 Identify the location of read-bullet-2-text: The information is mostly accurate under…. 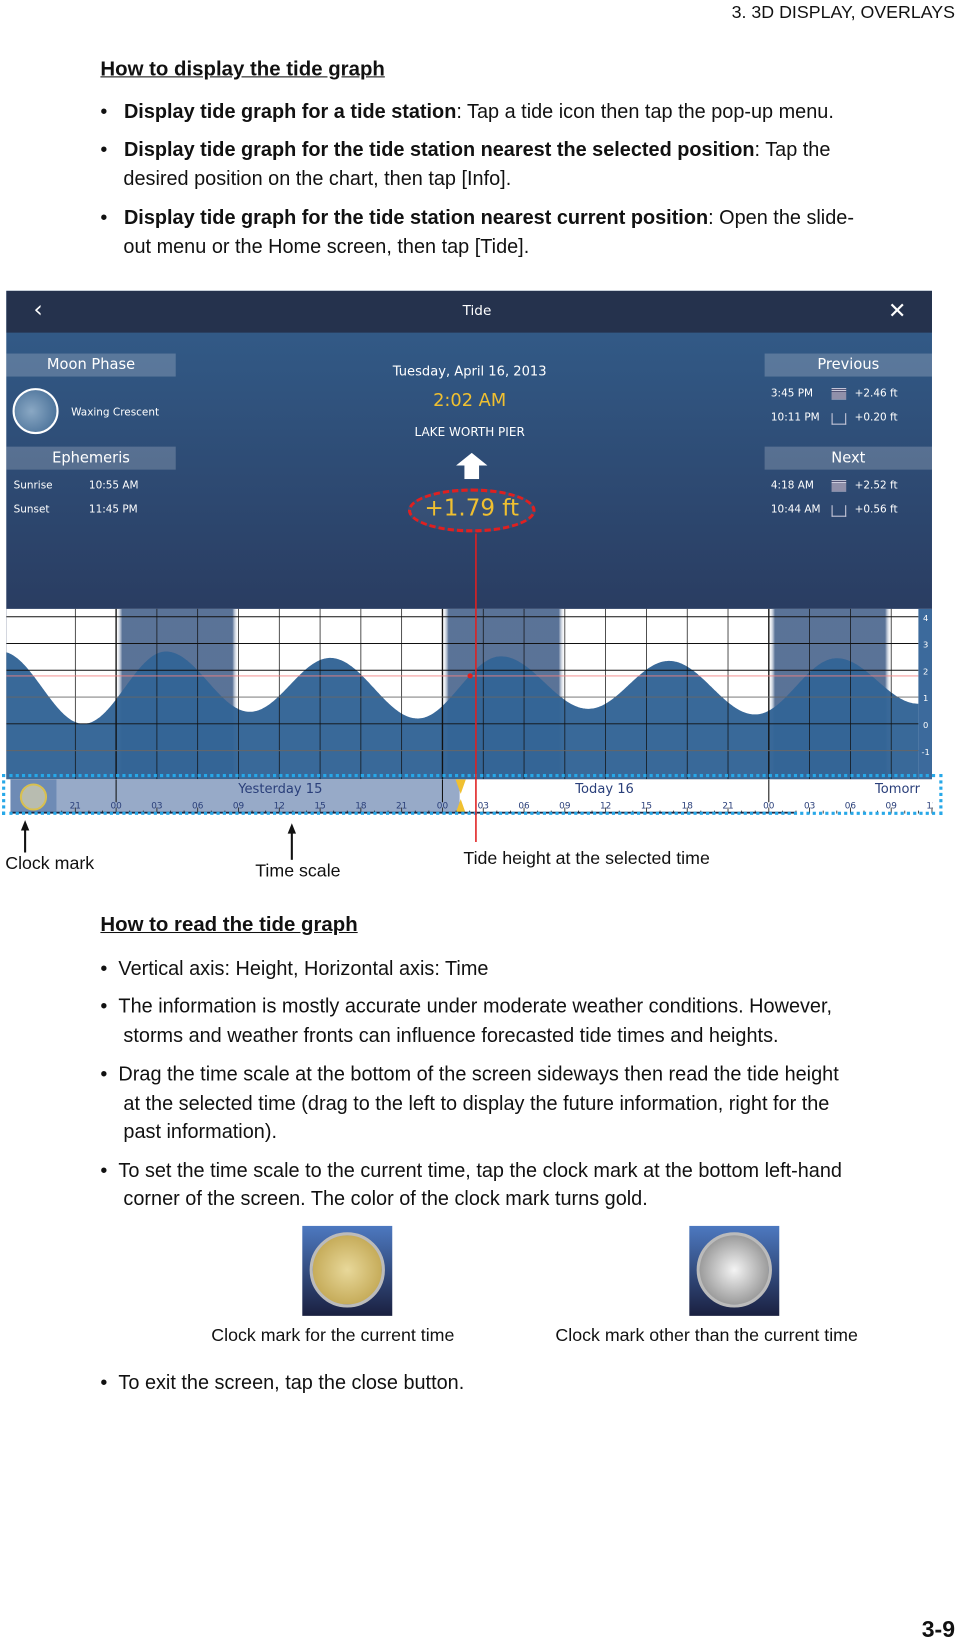
(475, 1006).